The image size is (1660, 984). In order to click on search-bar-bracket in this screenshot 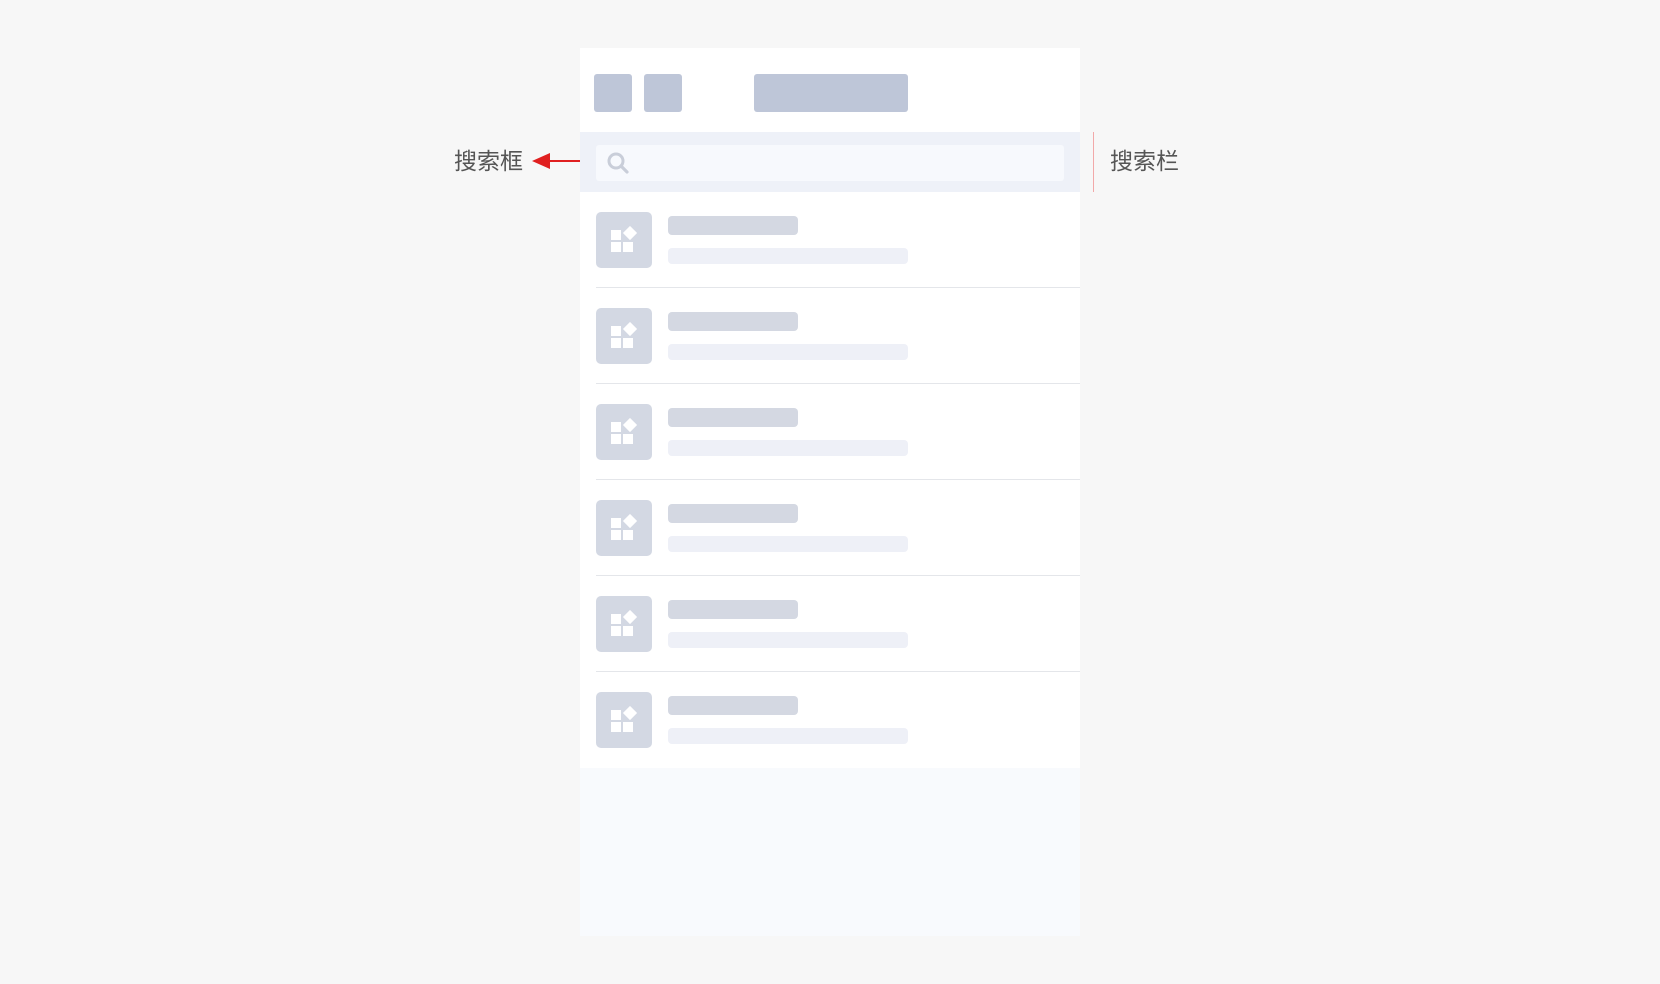, I will do `click(1093, 162)`.